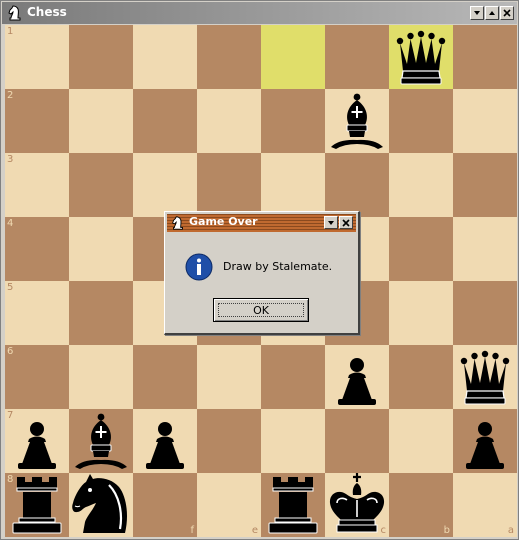  Describe the element at coordinates (10, 95) in the screenshot. I see `rank-label: 2` at that location.